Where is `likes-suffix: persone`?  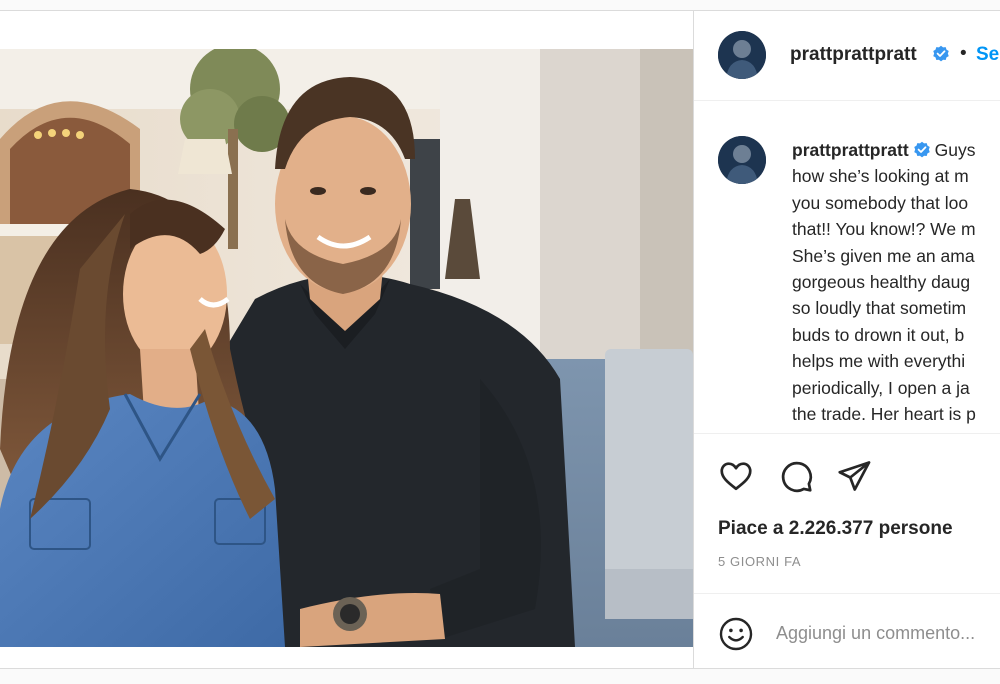
likes-suffix: persone is located at coordinates (915, 528).